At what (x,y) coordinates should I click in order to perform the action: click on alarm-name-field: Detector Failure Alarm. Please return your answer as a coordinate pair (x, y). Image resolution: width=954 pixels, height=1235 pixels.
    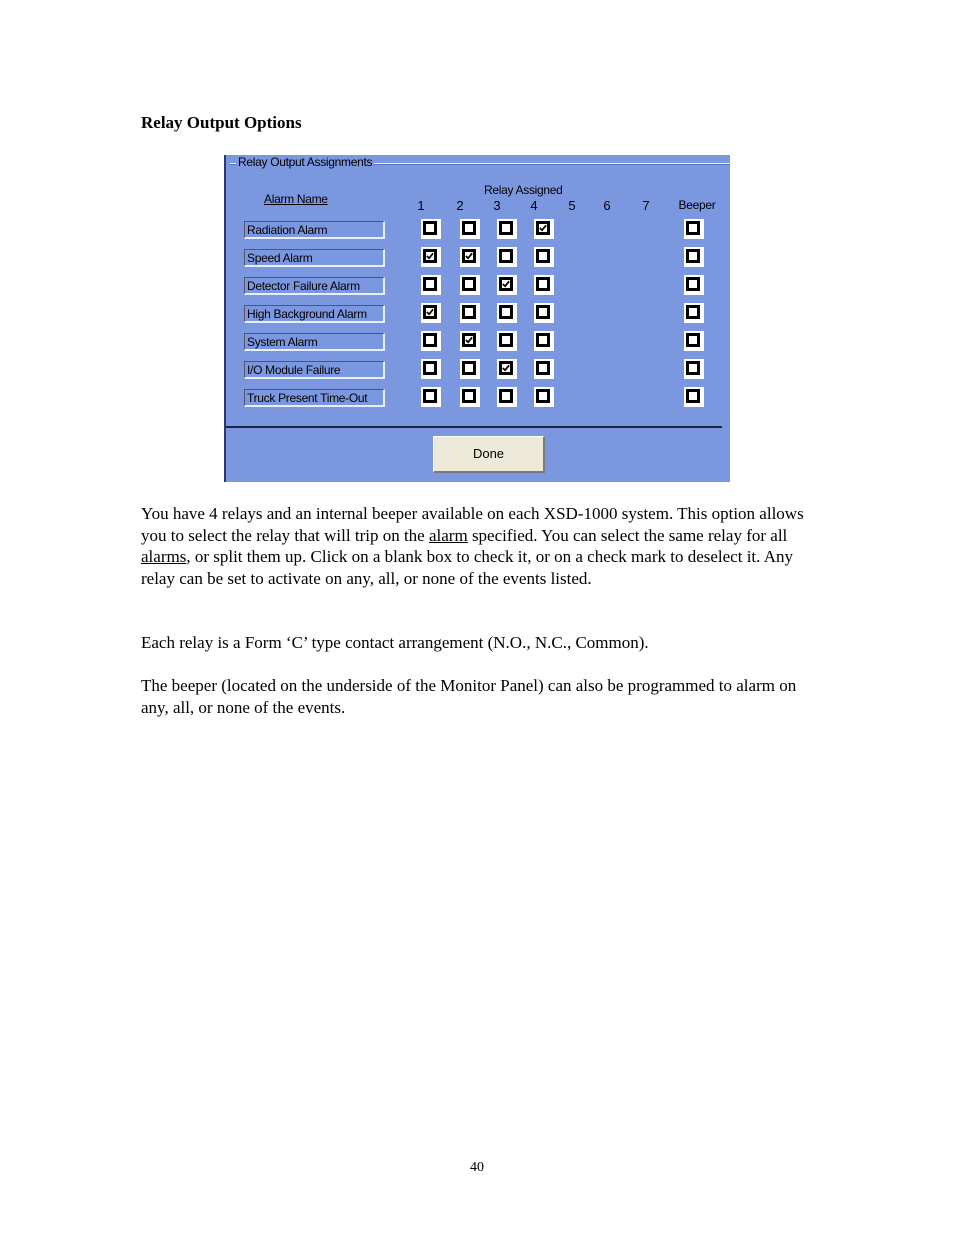
    Looking at the image, I should click on (314, 286).